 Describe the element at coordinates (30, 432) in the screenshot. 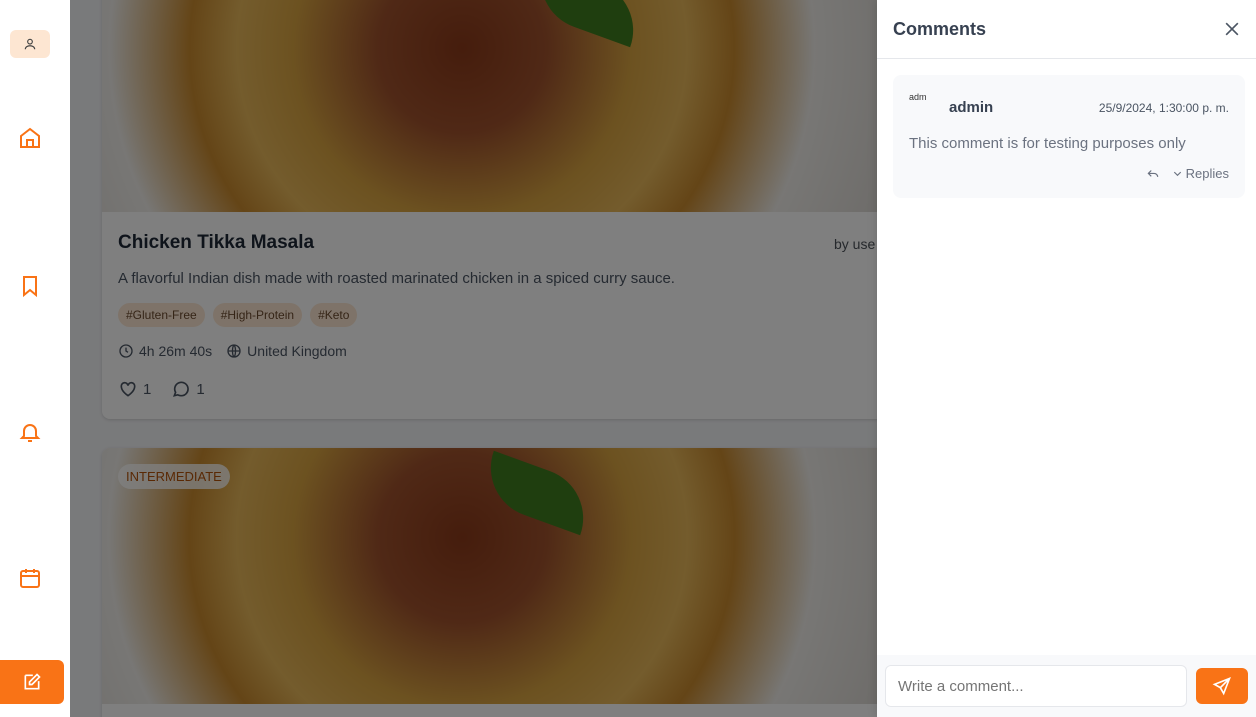

I see `bell-icon` at that location.